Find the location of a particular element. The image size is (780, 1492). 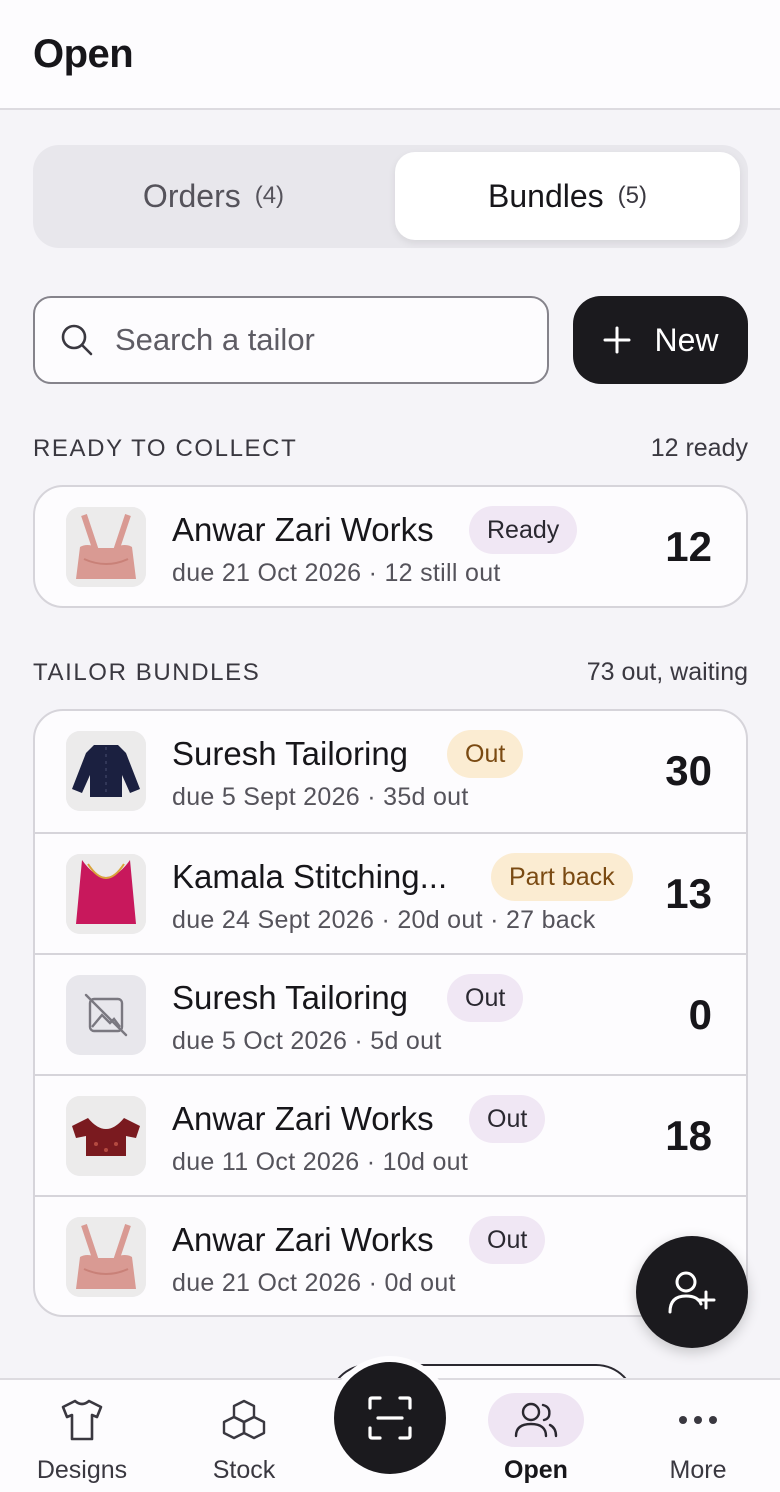

quantity: 30 is located at coordinates (688, 770).